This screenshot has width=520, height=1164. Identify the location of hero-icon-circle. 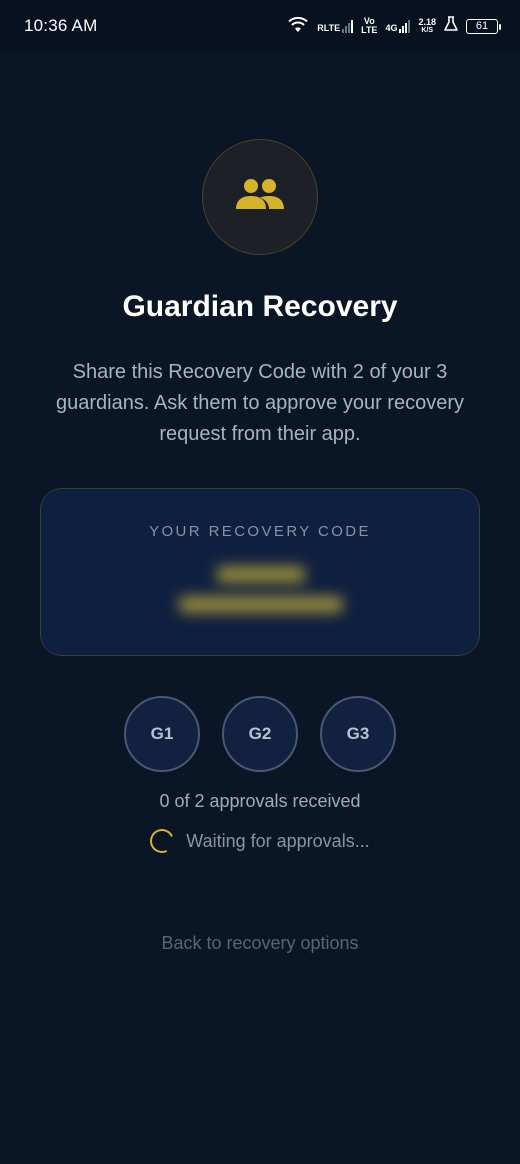
(260, 197).